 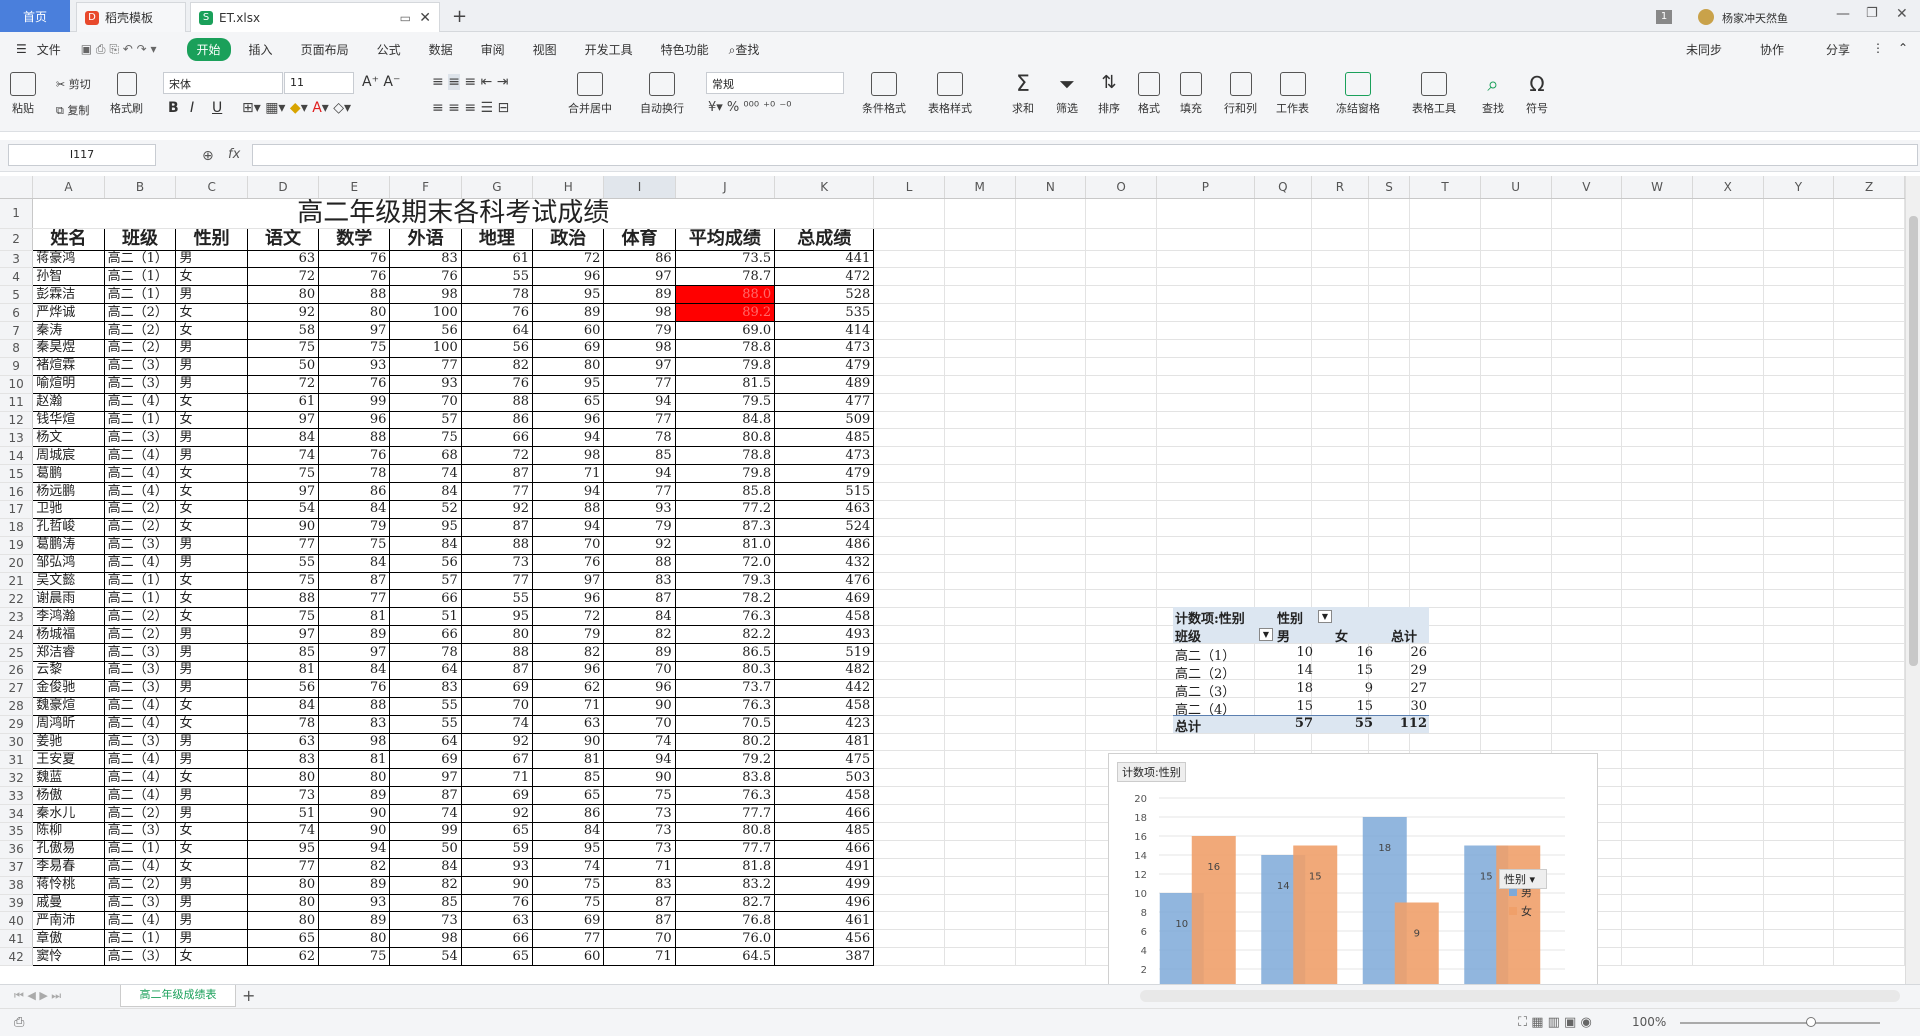 I want to click on data-cell: 72, so click(x=568, y=259).